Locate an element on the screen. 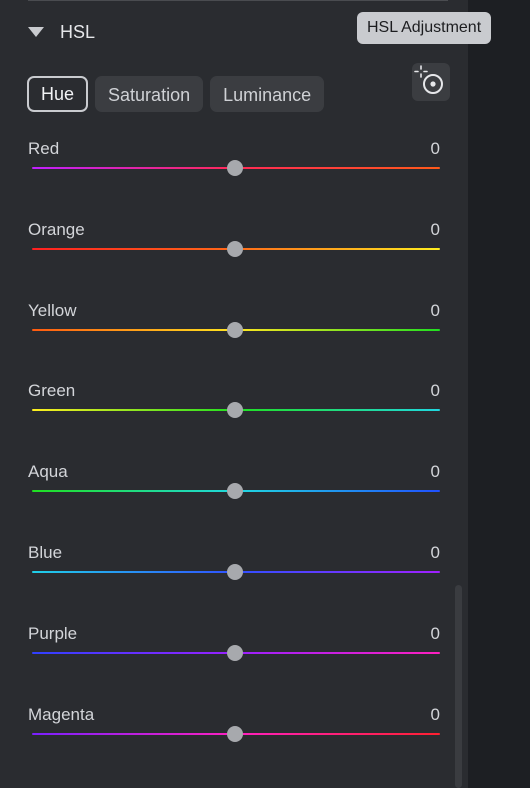 The width and height of the screenshot is (530, 788). slider-orange: Orange 0 is located at coordinates (234, 250).